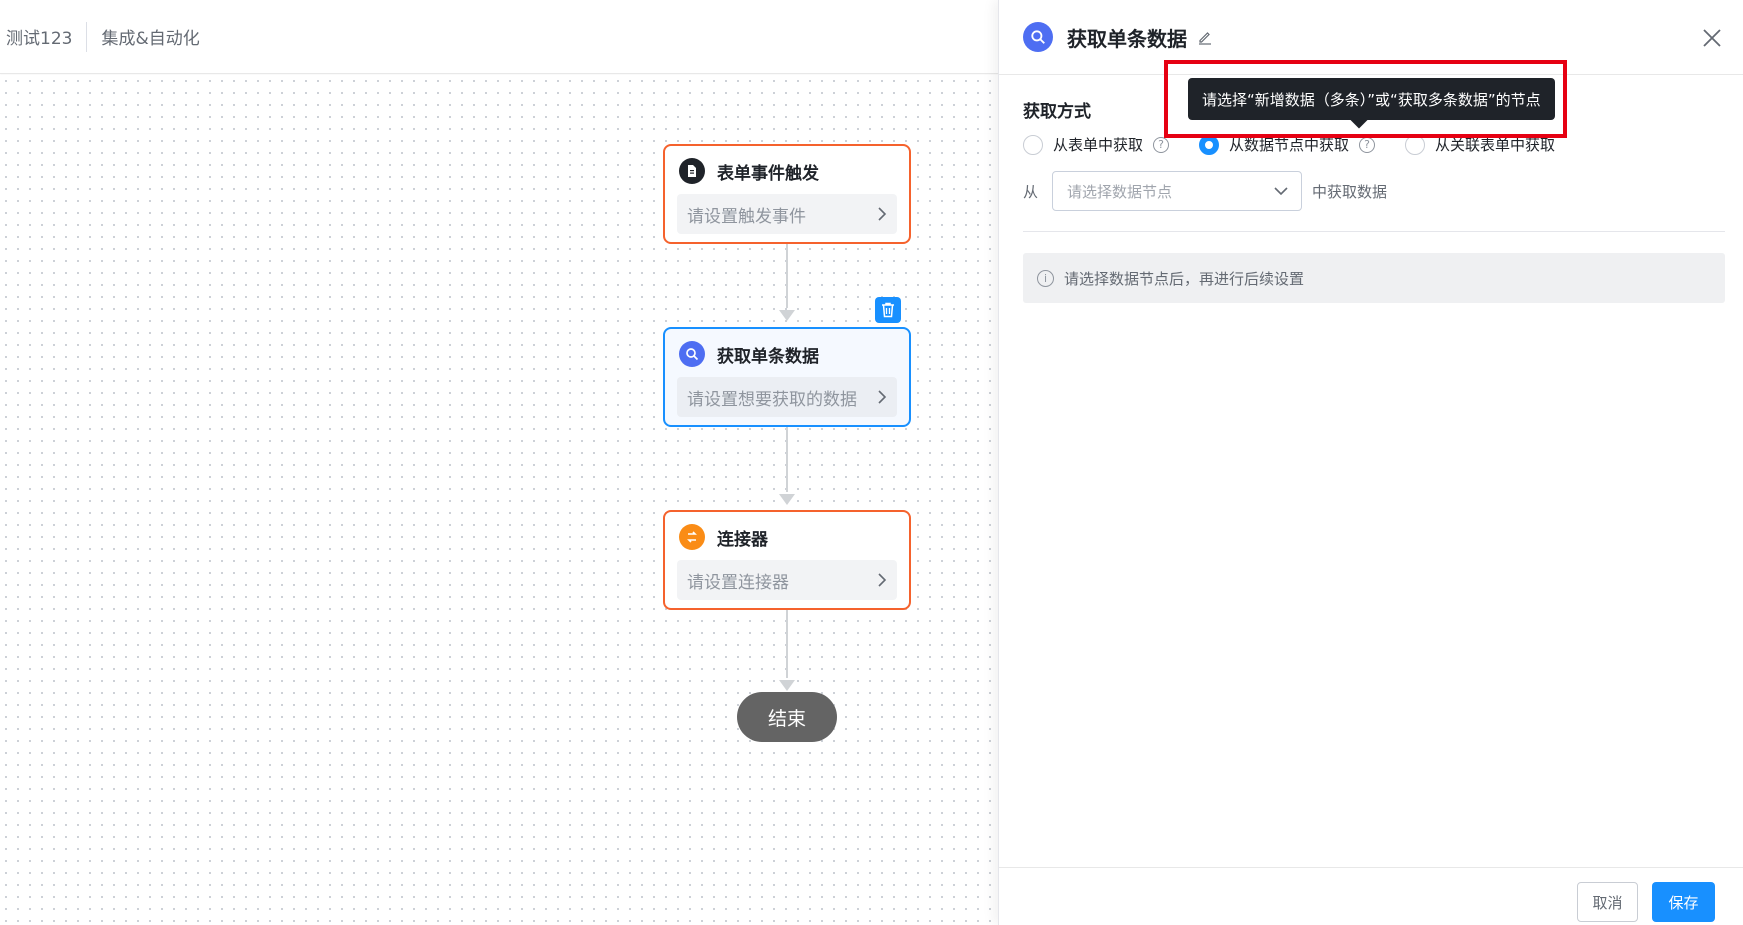 The height and width of the screenshot is (925, 1743). What do you see at coordinates (500, 37) in the screenshot?
I see `top-header: 测试123 集成&自动化` at bounding box center [500, 37].